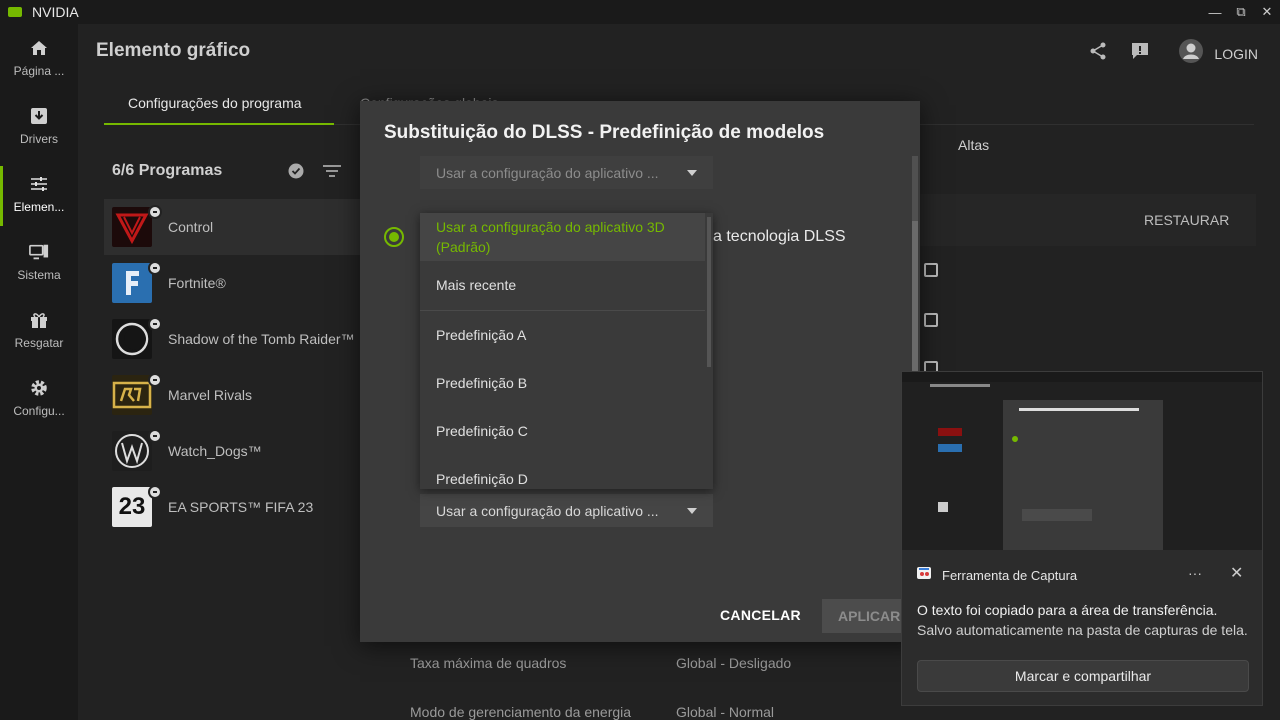 This screenshot has width=1280, height=720. What do you see at coordinates (137, 506) in the screenshot?
I see `fifa-game-icon: 23` at bounding box center [137, 506].